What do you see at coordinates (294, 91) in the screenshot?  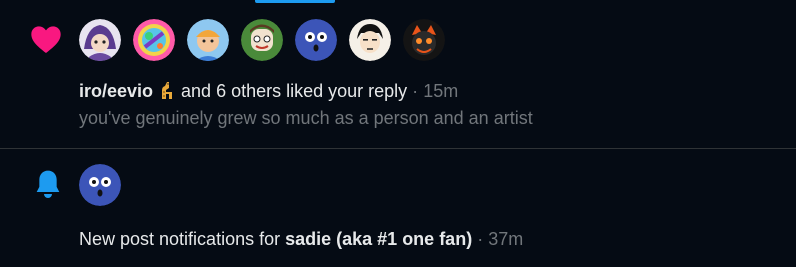 I see `action-text: and 6 others liked your reply` at bounding box center [294, 91].